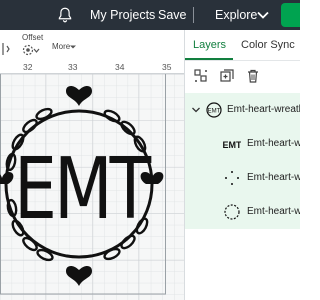 The image size is (320, 300). What do you see at coordinates (232, 212) in the screenshot?
I see `wreath-layer-thumbnail-icon` at bounding box center [232, 212].